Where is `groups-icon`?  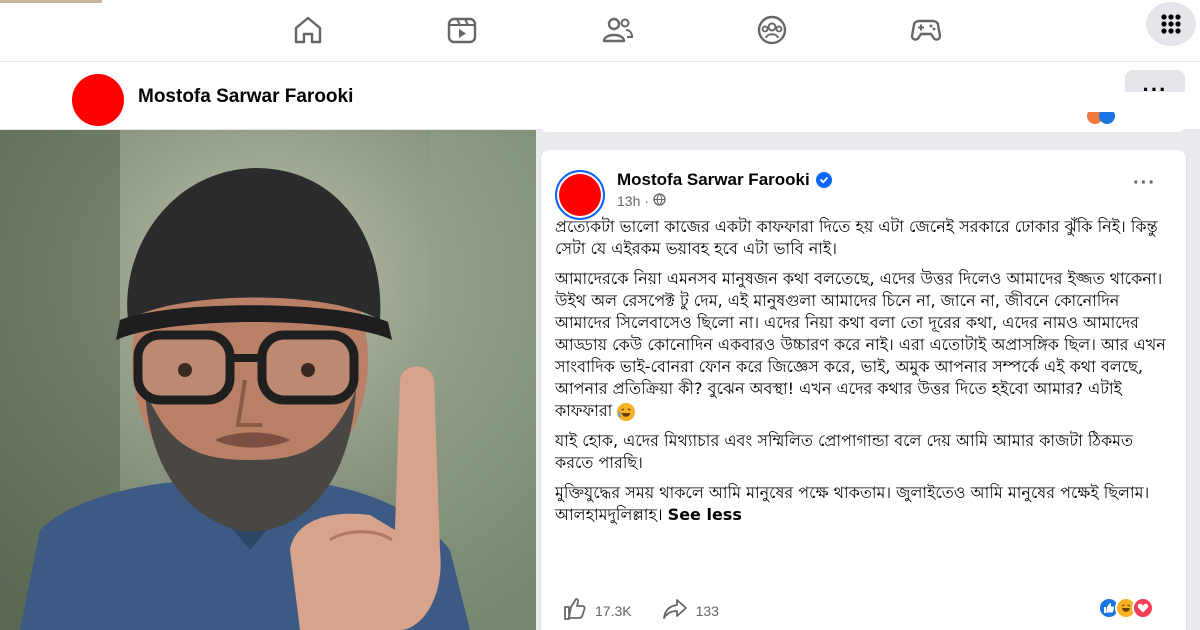 groups-icon is located at coordinates (772, 30).